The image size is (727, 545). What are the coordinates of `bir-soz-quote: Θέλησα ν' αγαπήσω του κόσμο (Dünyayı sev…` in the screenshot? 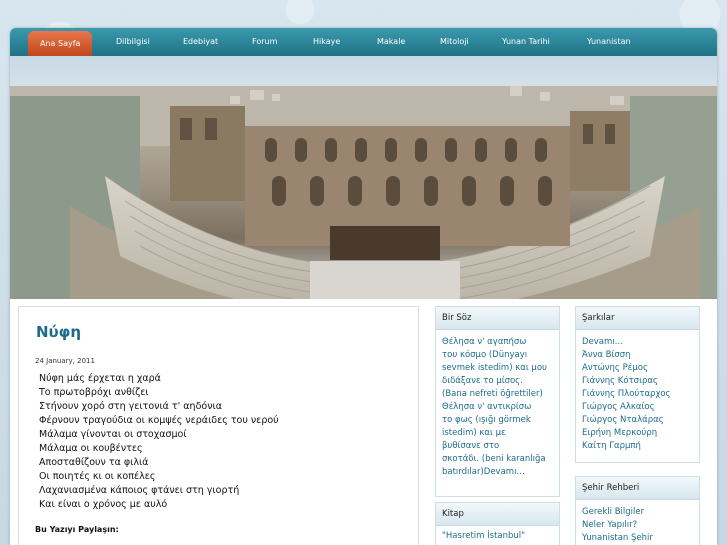 It's located at (497, 407).